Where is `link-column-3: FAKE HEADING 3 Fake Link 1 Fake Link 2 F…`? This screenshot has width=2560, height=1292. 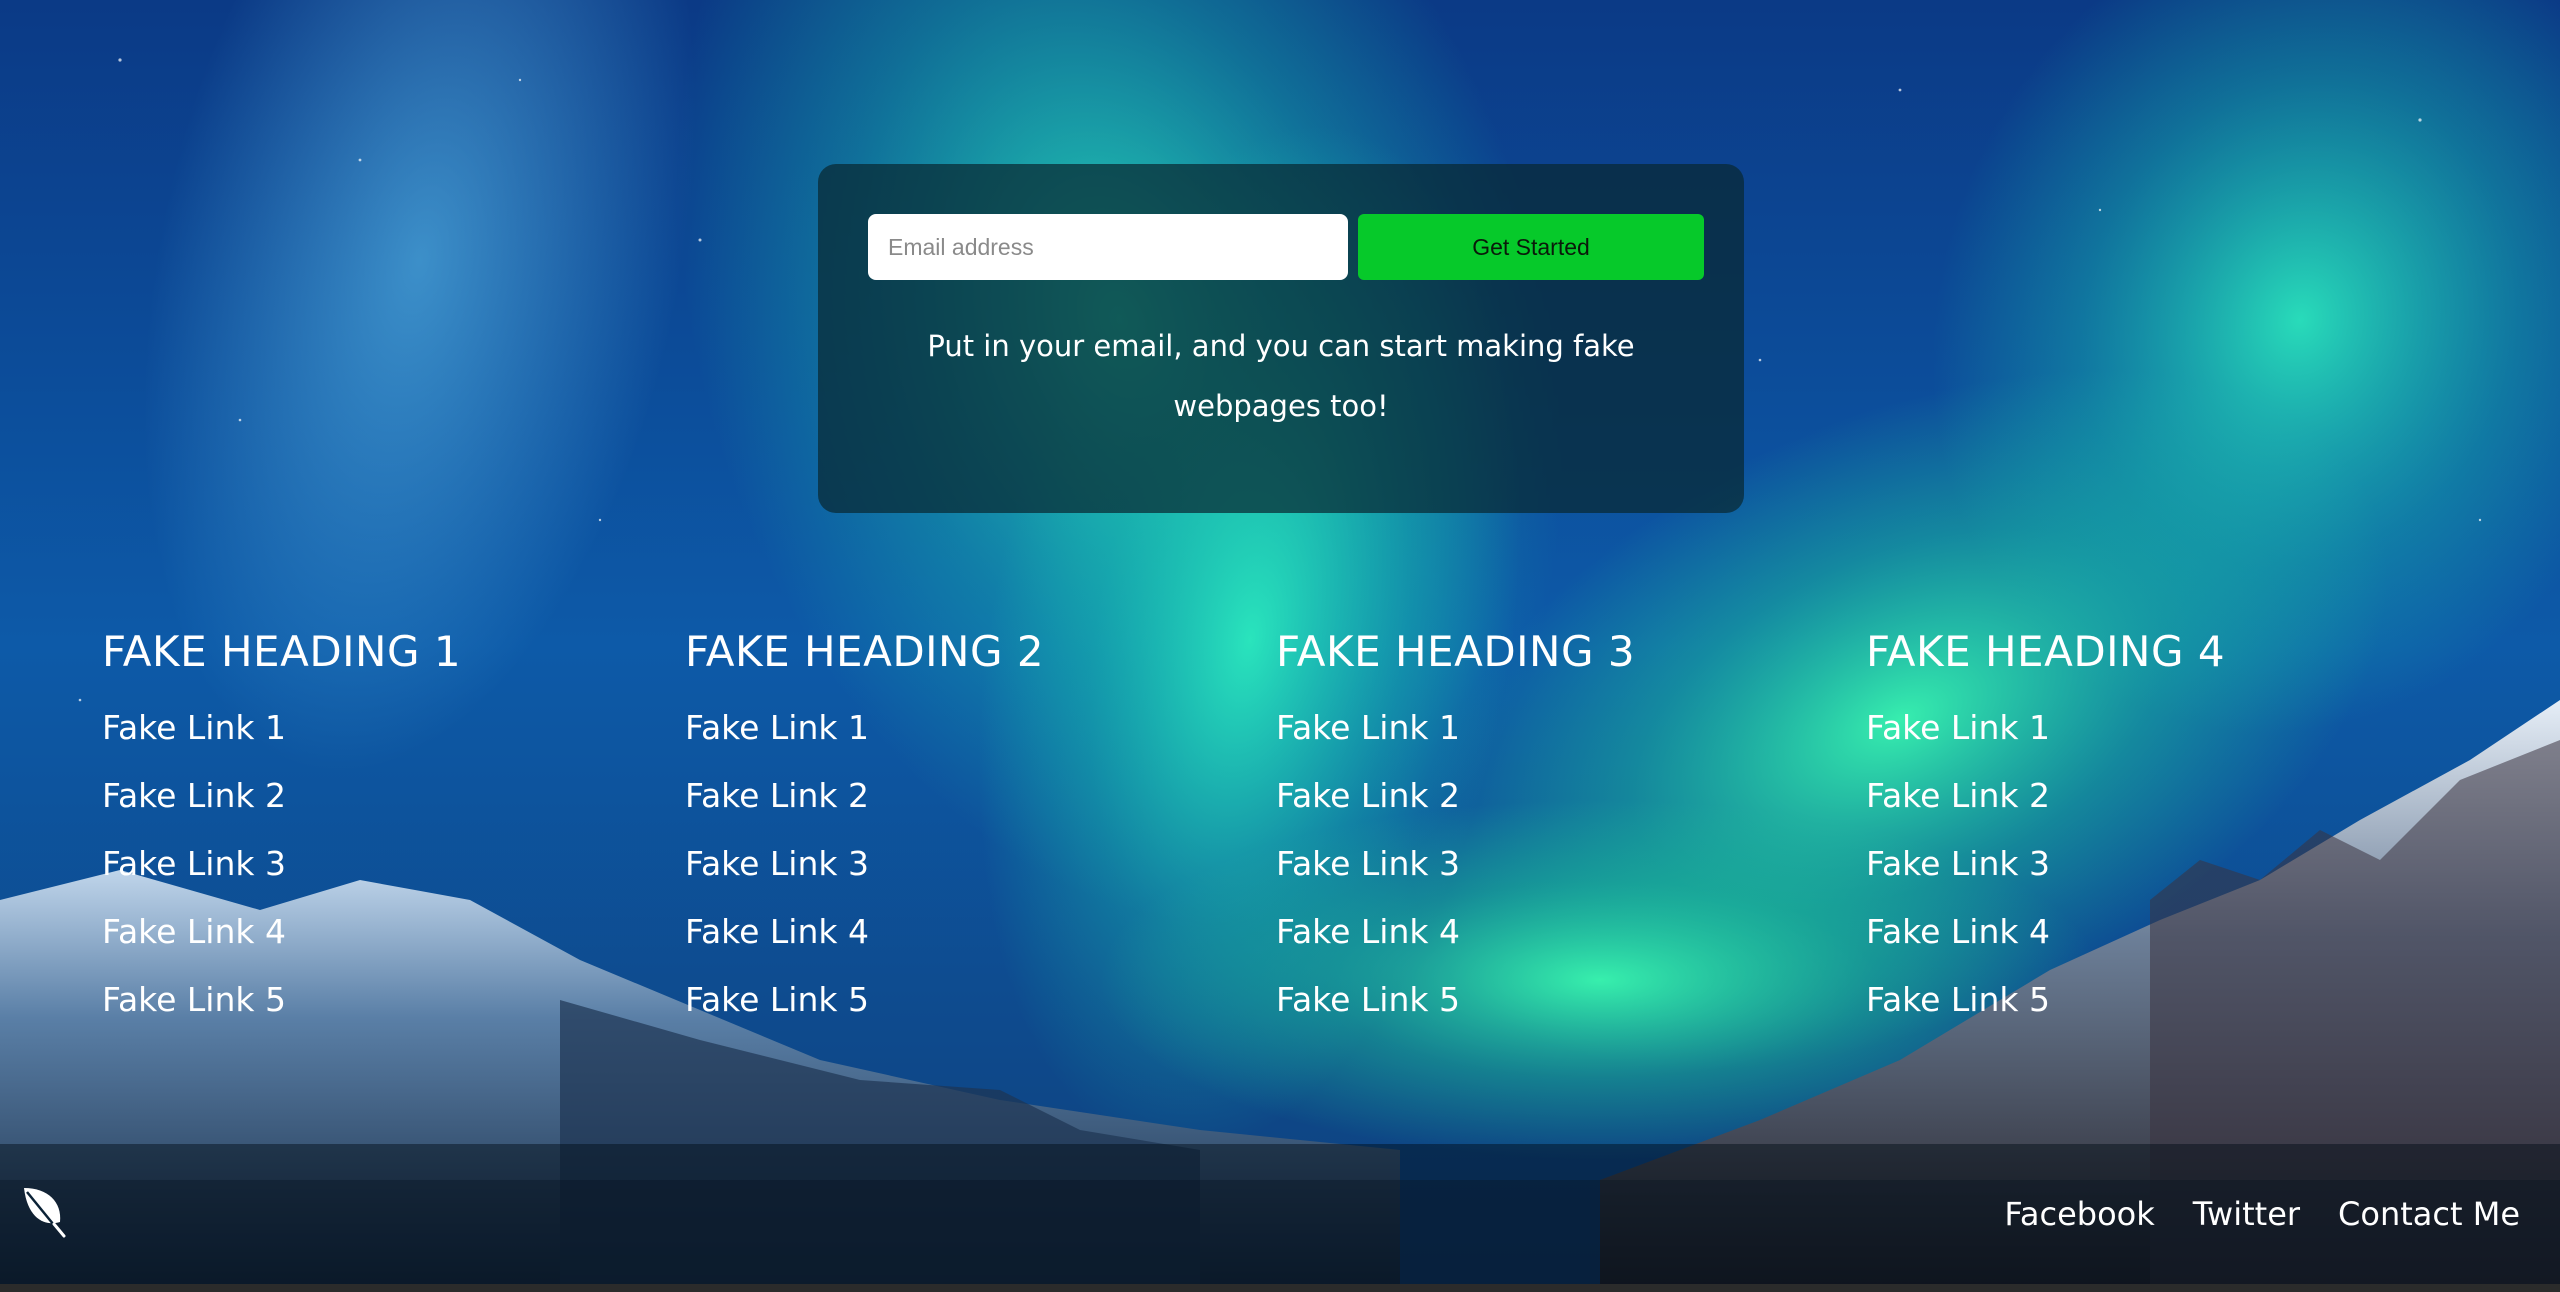 link-column-3: FAKE HEADING 3 Fake Link 1 Fake Link 2 F… is located at coordinates (1536, 826).